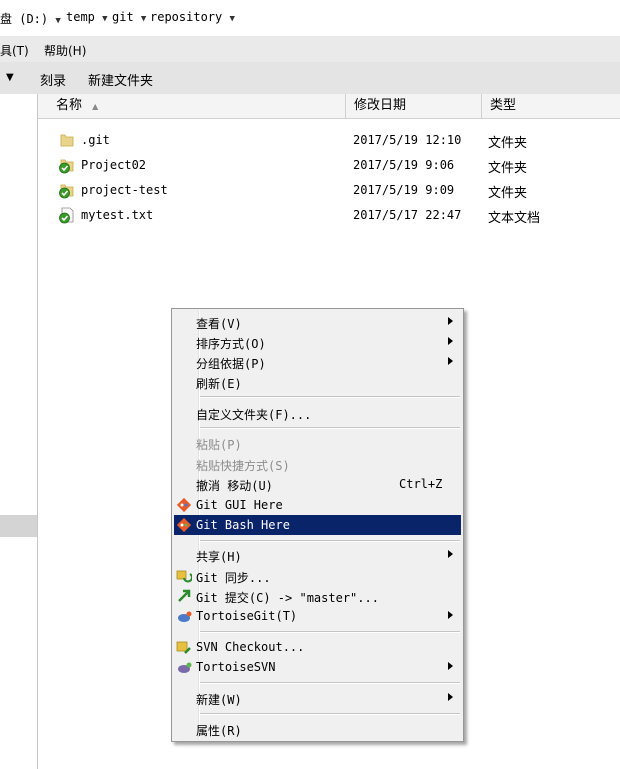  Describe the element at coordinates (66, 215) in the screenshot. I see `tortoisegit-file-icon` at that location.